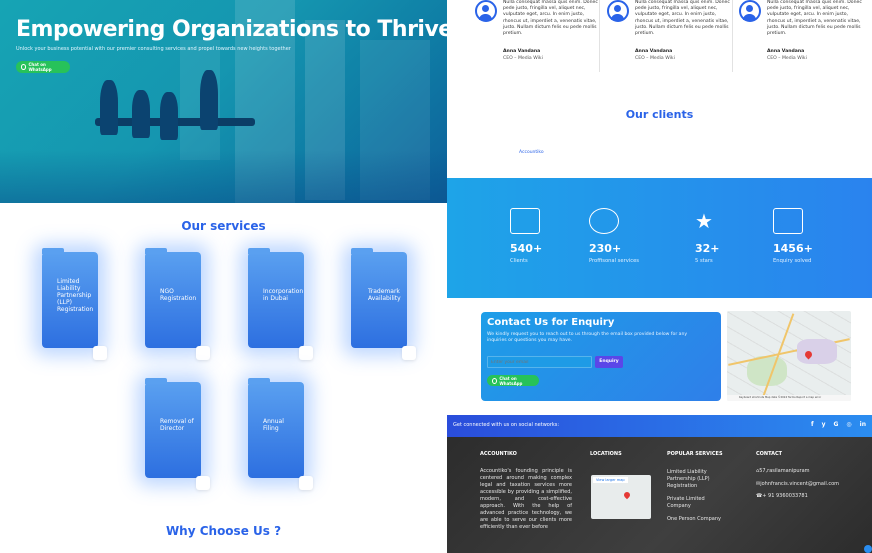 This screenshot has width=872, height=553. Describe the element at coordinates (782, 496) in the screenshot. I see `phone: ☎+ 91 9360033781` at that location.